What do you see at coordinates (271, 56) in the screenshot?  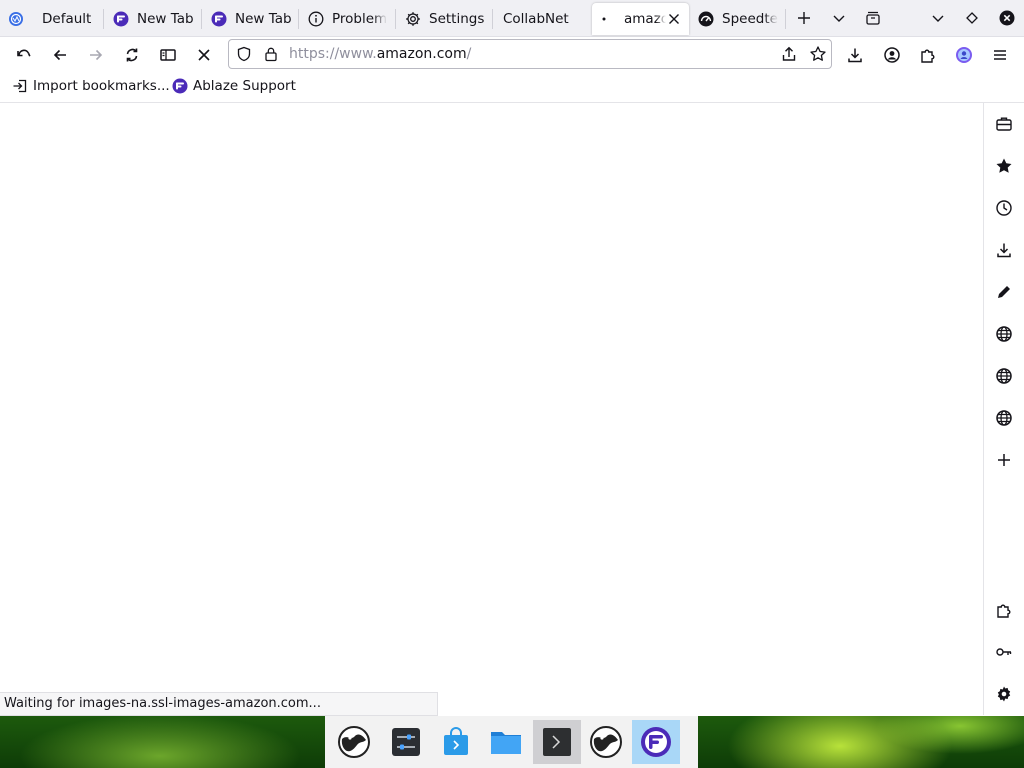 I see `lock-icon` at bounding box center [271, 56].